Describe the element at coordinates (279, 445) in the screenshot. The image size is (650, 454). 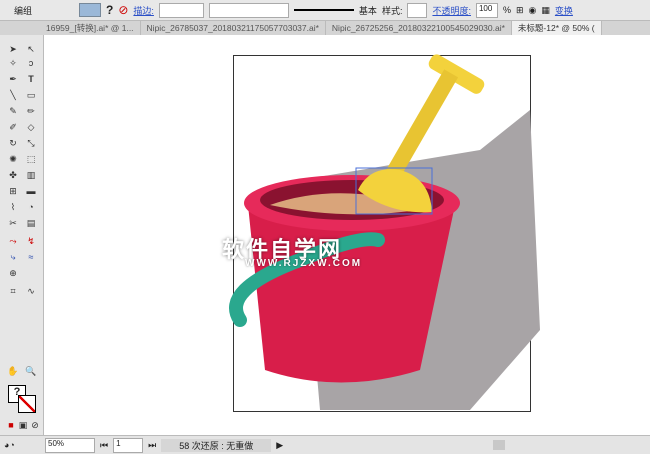
I see `status-arrow-icon: ▶` at that location.